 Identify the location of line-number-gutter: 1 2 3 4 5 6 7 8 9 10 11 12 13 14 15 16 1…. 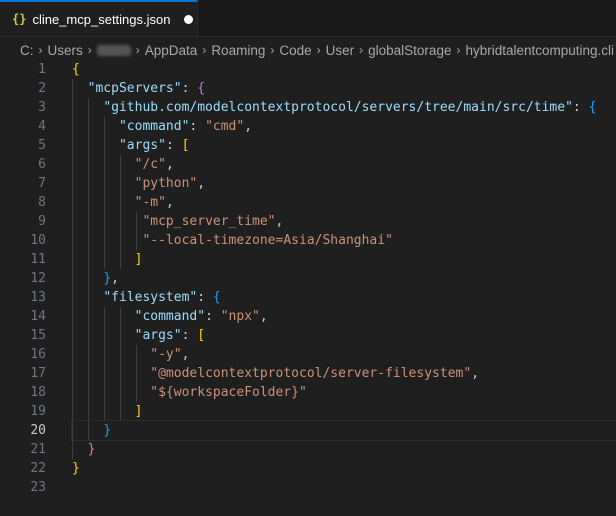
(26, 278).